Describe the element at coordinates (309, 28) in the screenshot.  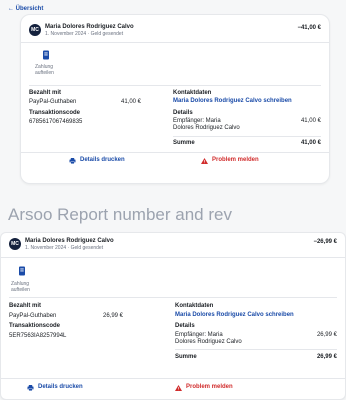
I see `transaction-amount: −41,00 €` at that location.